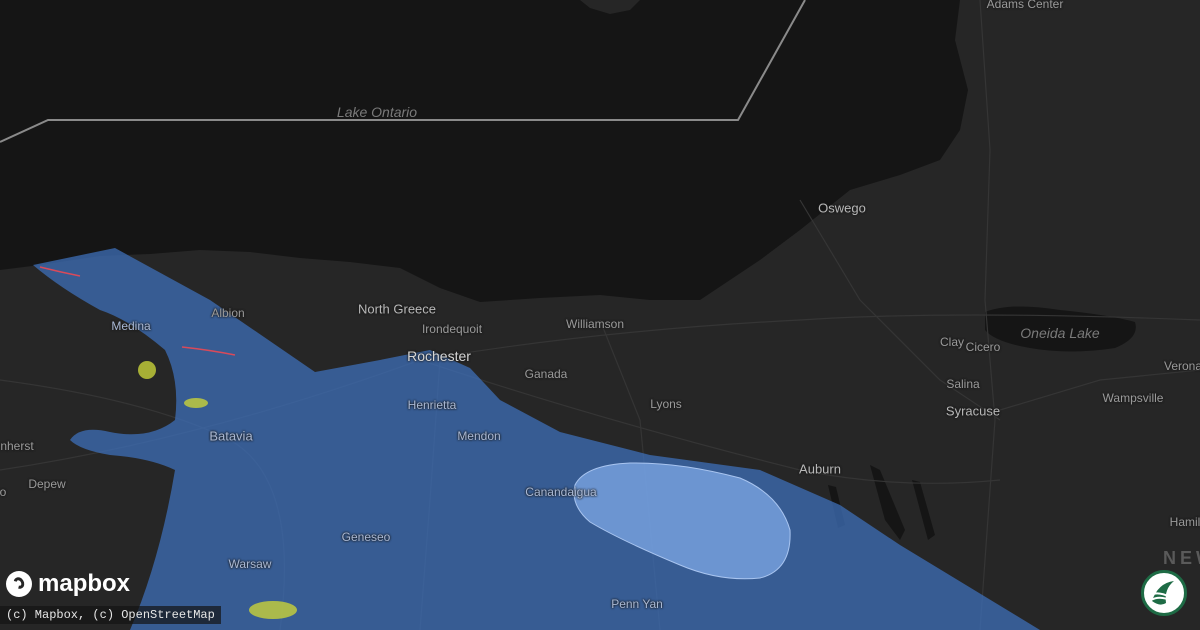  I want to click on place-depew: Depew, so click(47, 484).